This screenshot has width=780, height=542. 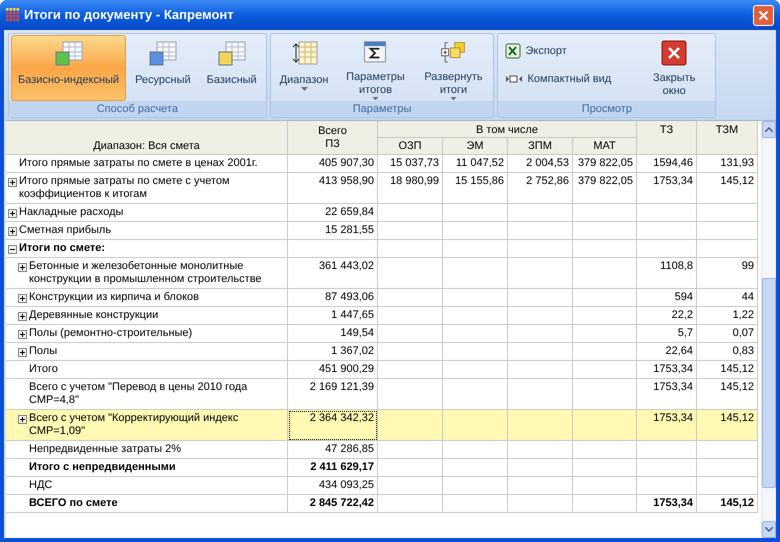 I want to click on column-header: ТЗМ, so click(x=727, y=138).